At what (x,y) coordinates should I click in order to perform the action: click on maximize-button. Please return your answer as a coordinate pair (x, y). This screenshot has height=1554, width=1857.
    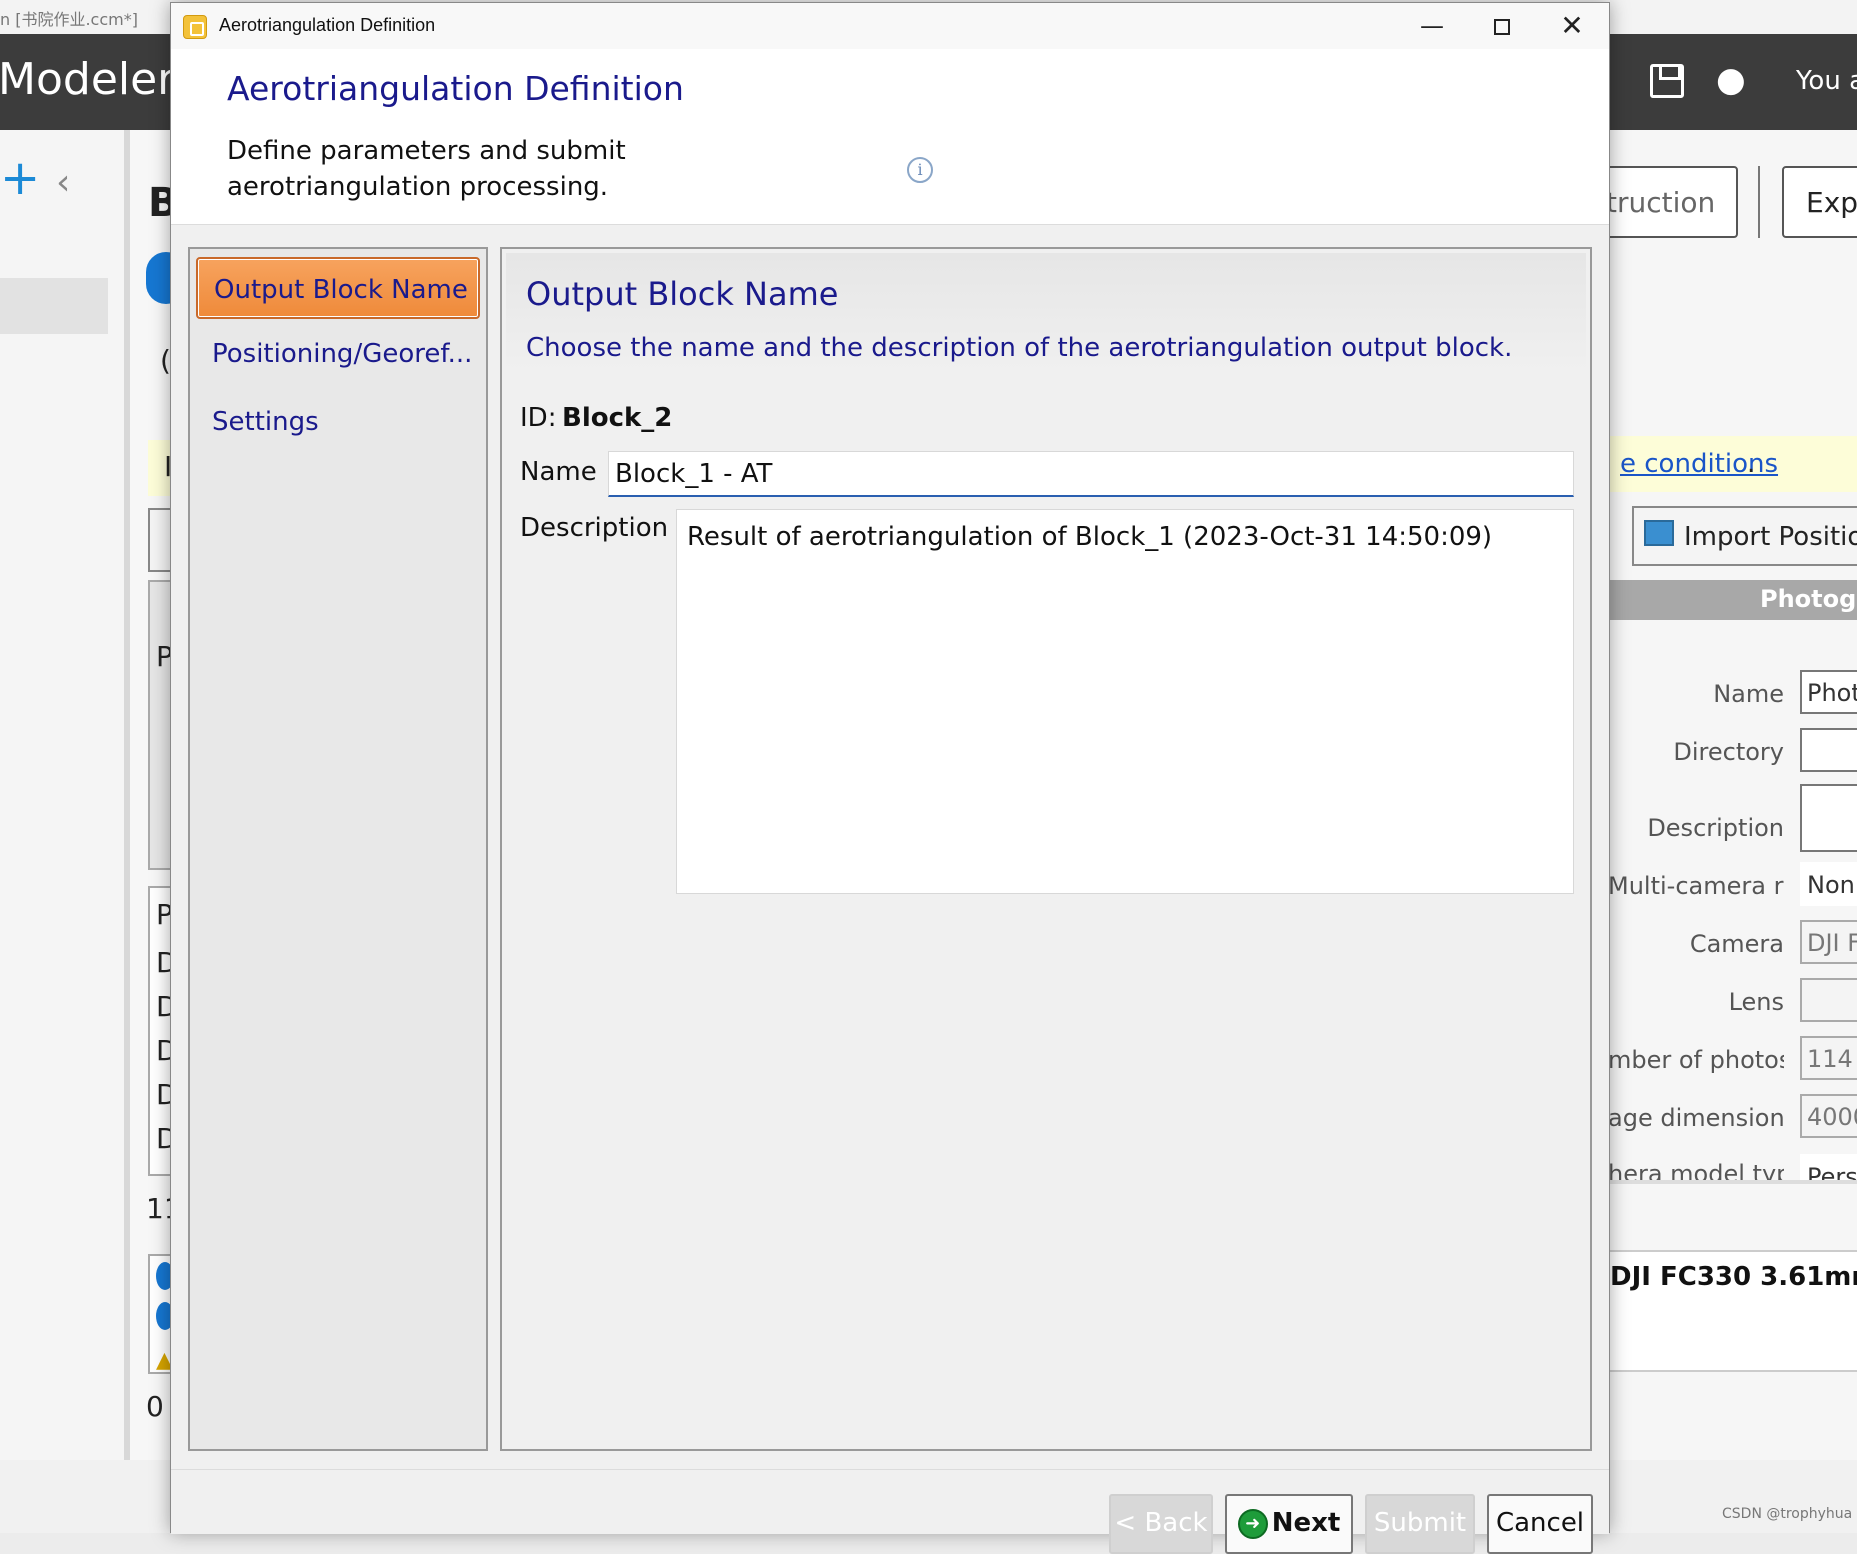
    Looking at the image, I should click on (1502, 26).